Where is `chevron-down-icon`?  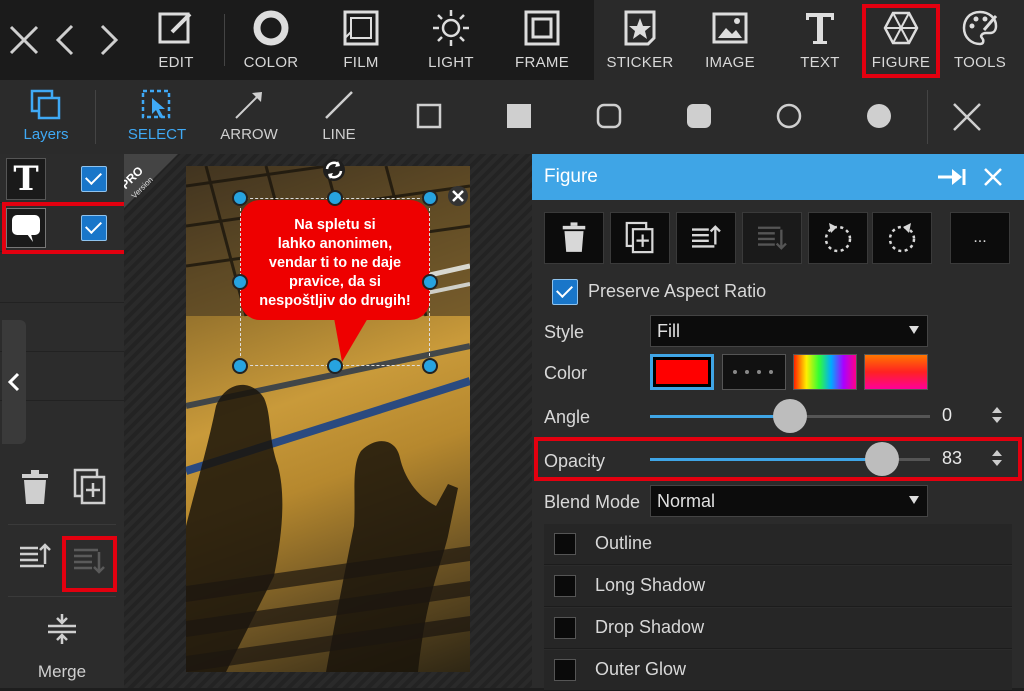
chevron-down-icon is located at coordinates (914, 330).